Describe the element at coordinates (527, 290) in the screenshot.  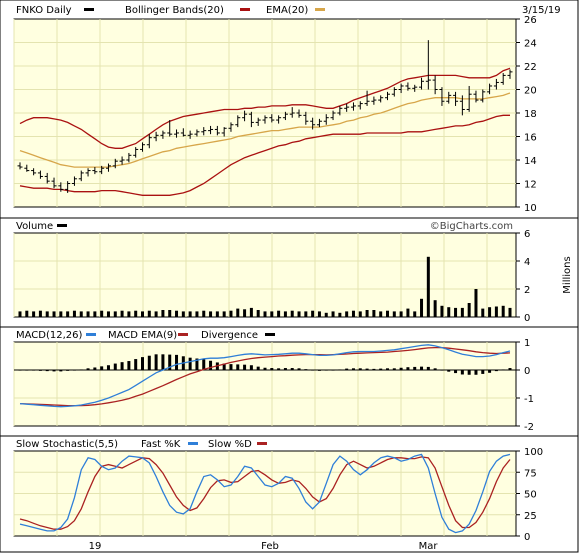
I see `y-tick-label: 2` at that location.